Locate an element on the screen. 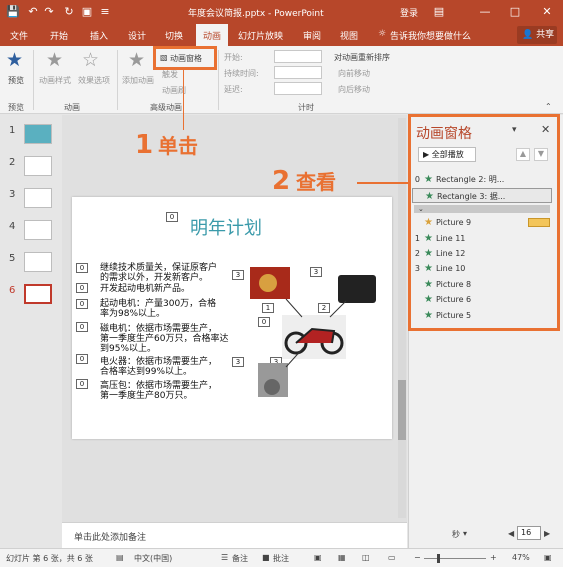 Image resolution: width=563 pixels, height=567 pixels. language-status: 中文(中国) is located at coordinates (153, 558).